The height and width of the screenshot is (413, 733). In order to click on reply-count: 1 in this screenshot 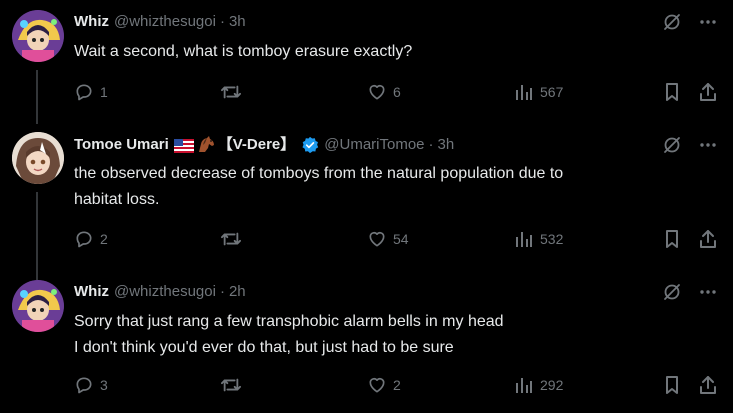, I will do `click(104, 92)`.